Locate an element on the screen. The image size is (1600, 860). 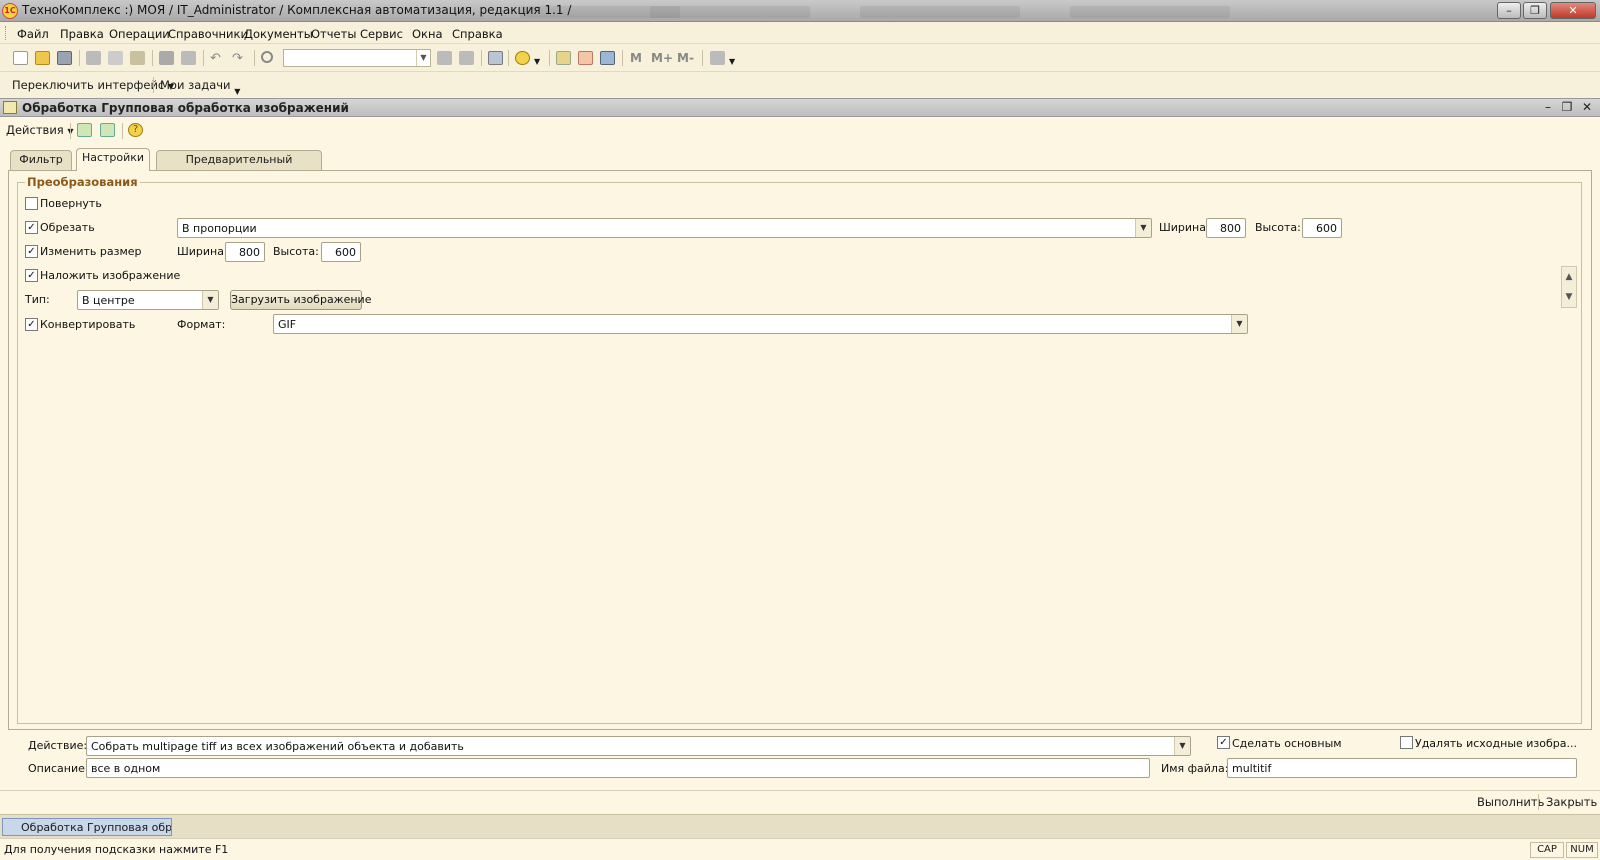
resize-width-field: 800 is located at coordinates (245, 252).